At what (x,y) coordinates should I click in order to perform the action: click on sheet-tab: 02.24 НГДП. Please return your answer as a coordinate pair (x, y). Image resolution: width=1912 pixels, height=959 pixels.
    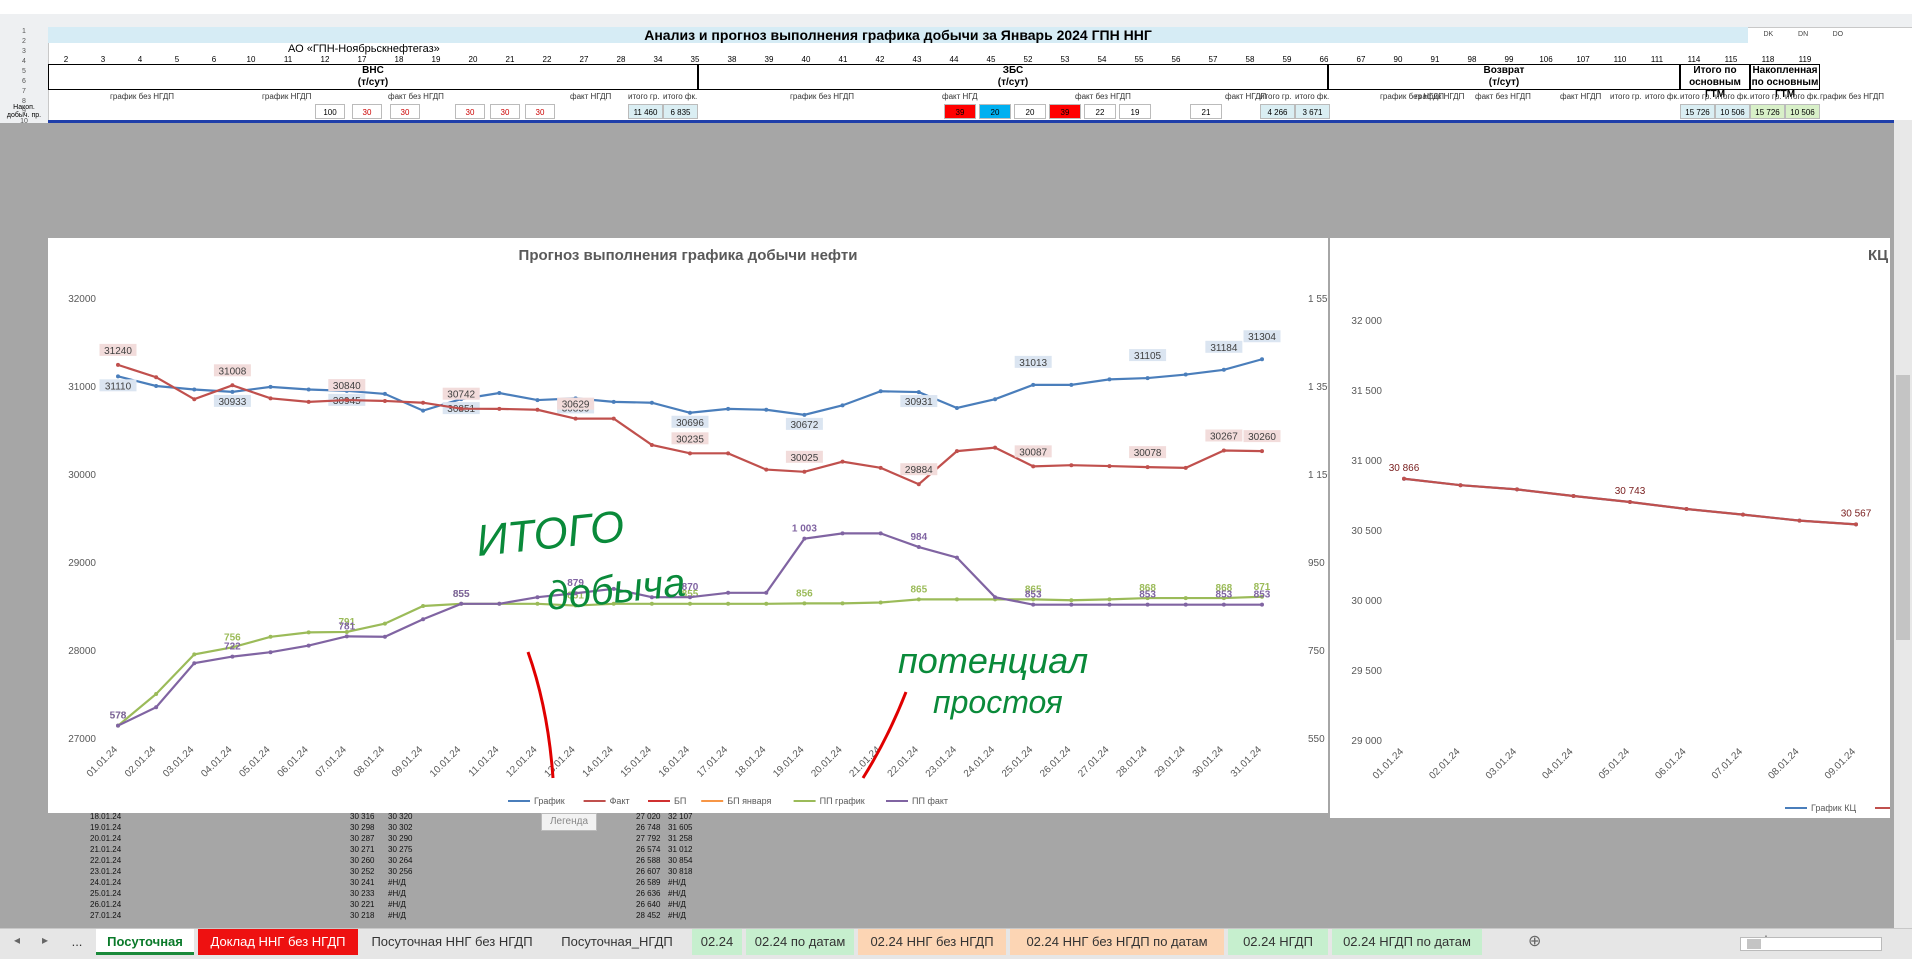
    Looking at the image, I should click on (1278, 942).